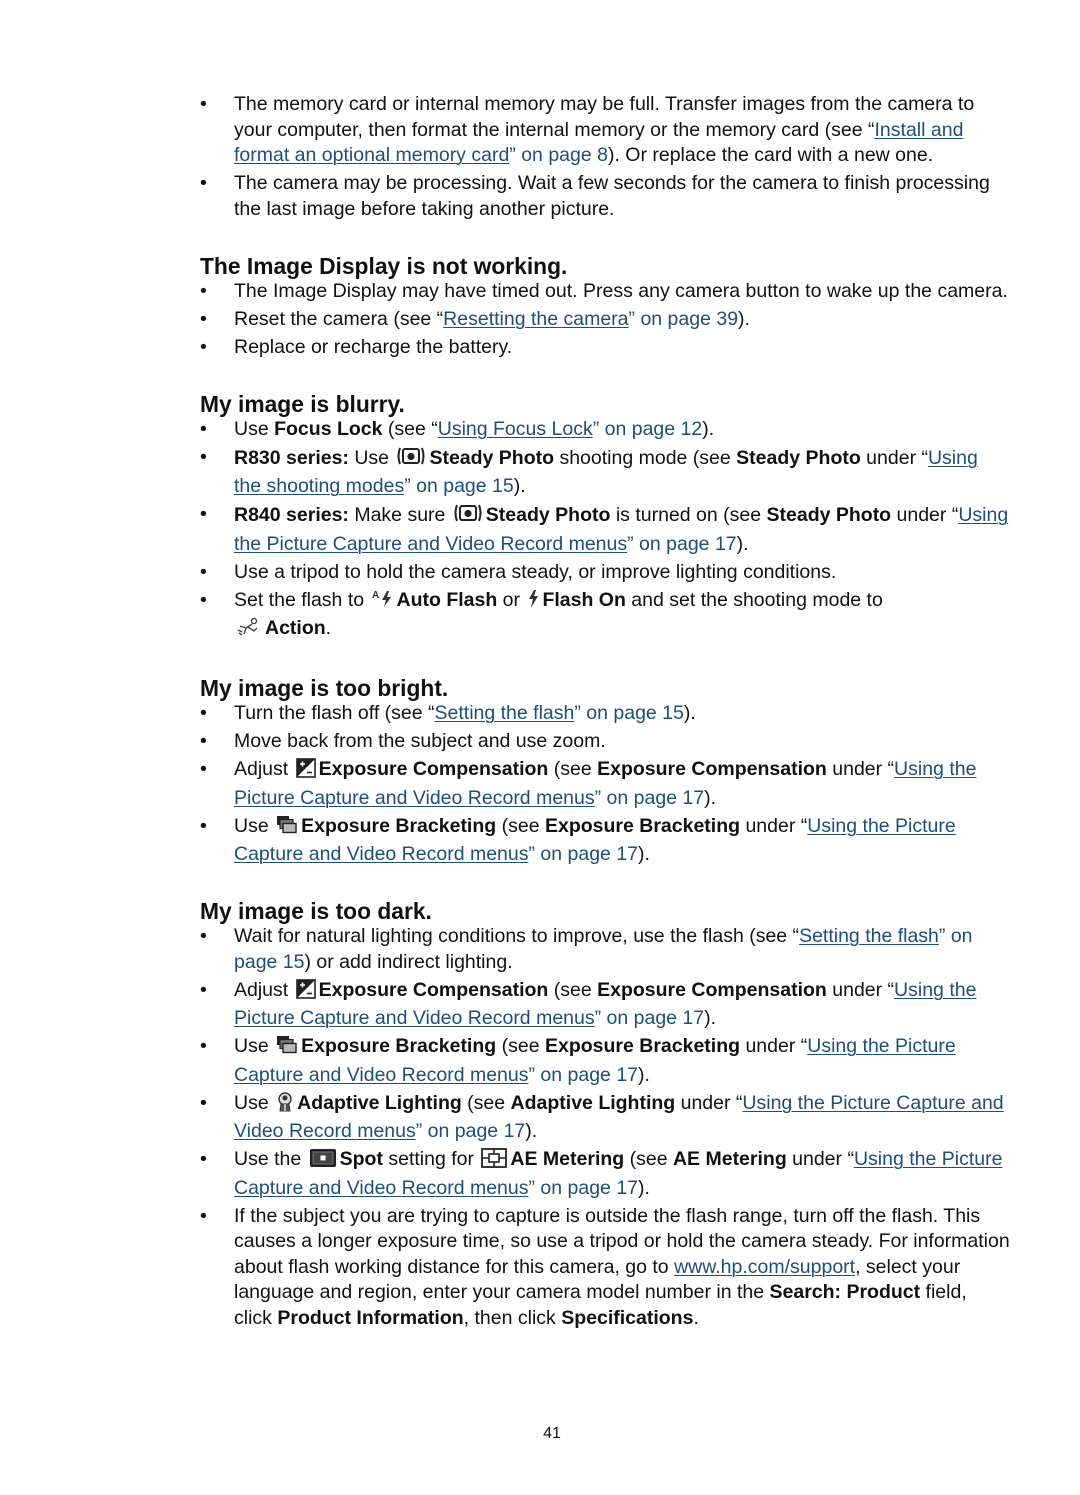 Image resolution: width=1080 pixels, height=1495 pixels. Describe the element at coordinates (593, 1102) in the screenshot. I see `bold-term: Adaptive Lighting` at that location.